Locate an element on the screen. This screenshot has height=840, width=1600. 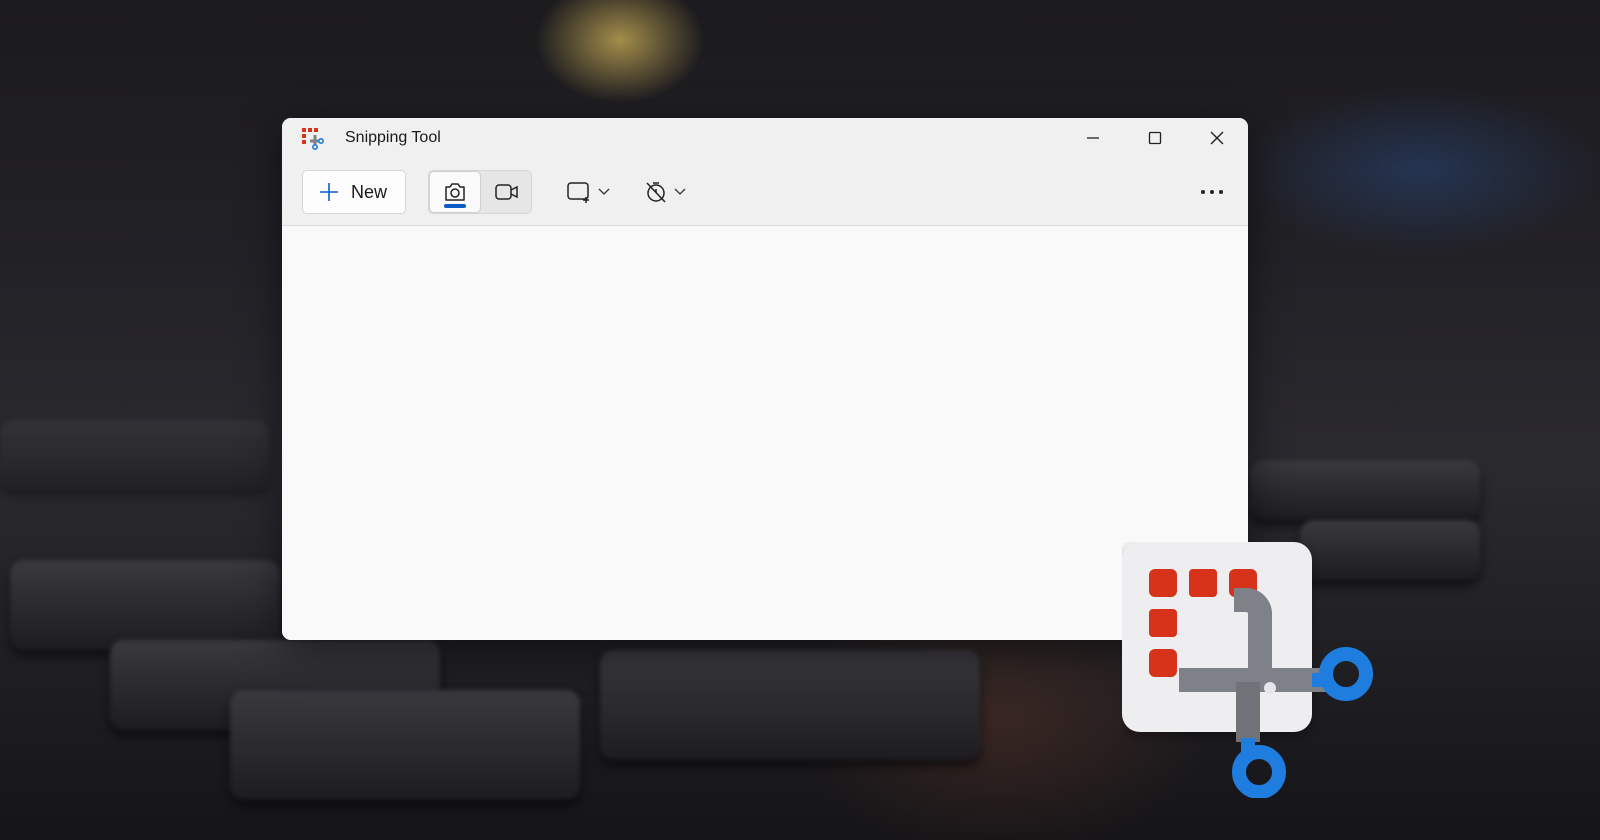
close-button is located at coordinates (1217, 138).